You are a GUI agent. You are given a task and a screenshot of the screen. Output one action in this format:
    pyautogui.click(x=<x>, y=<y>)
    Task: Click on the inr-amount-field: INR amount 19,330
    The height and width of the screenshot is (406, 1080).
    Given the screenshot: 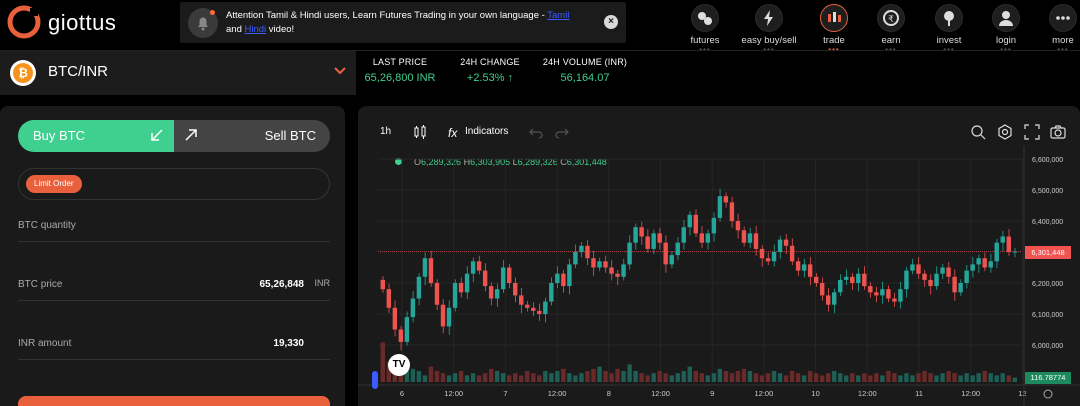 What is the action you would take?
    pyautogui.click(x=174, y=345)
    